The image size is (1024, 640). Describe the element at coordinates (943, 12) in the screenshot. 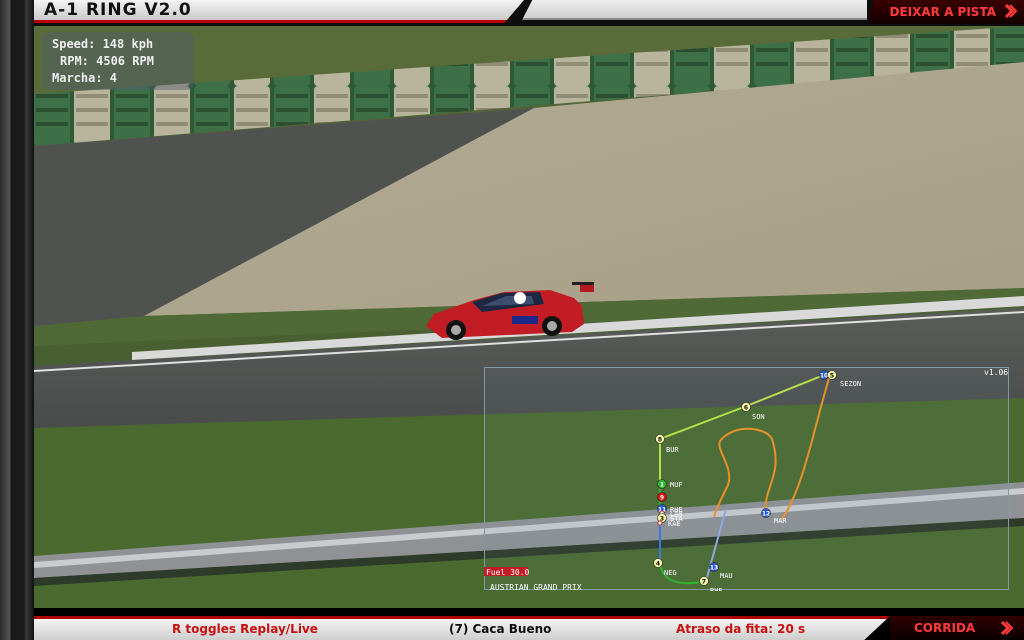

I see `exit-track-label: DEIXAR A PISTA` at that location.